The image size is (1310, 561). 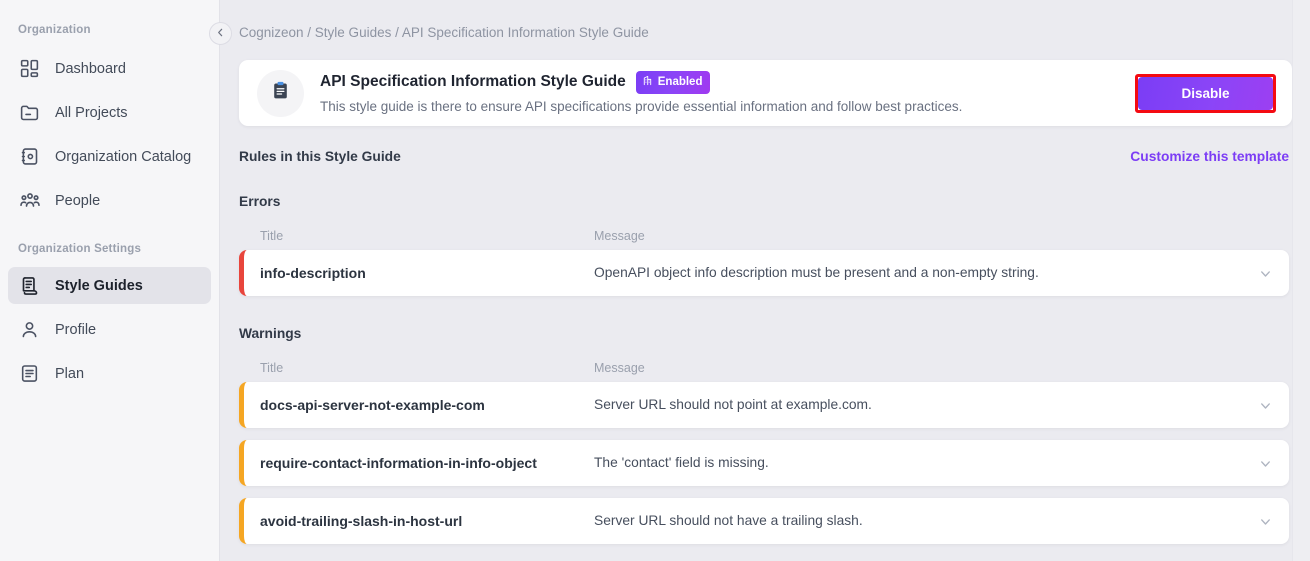 What do you see at coordinates (109, 329) in the screenshot?
I see `sidebar-item-profile: Profile` at bounding box center [109, 329].